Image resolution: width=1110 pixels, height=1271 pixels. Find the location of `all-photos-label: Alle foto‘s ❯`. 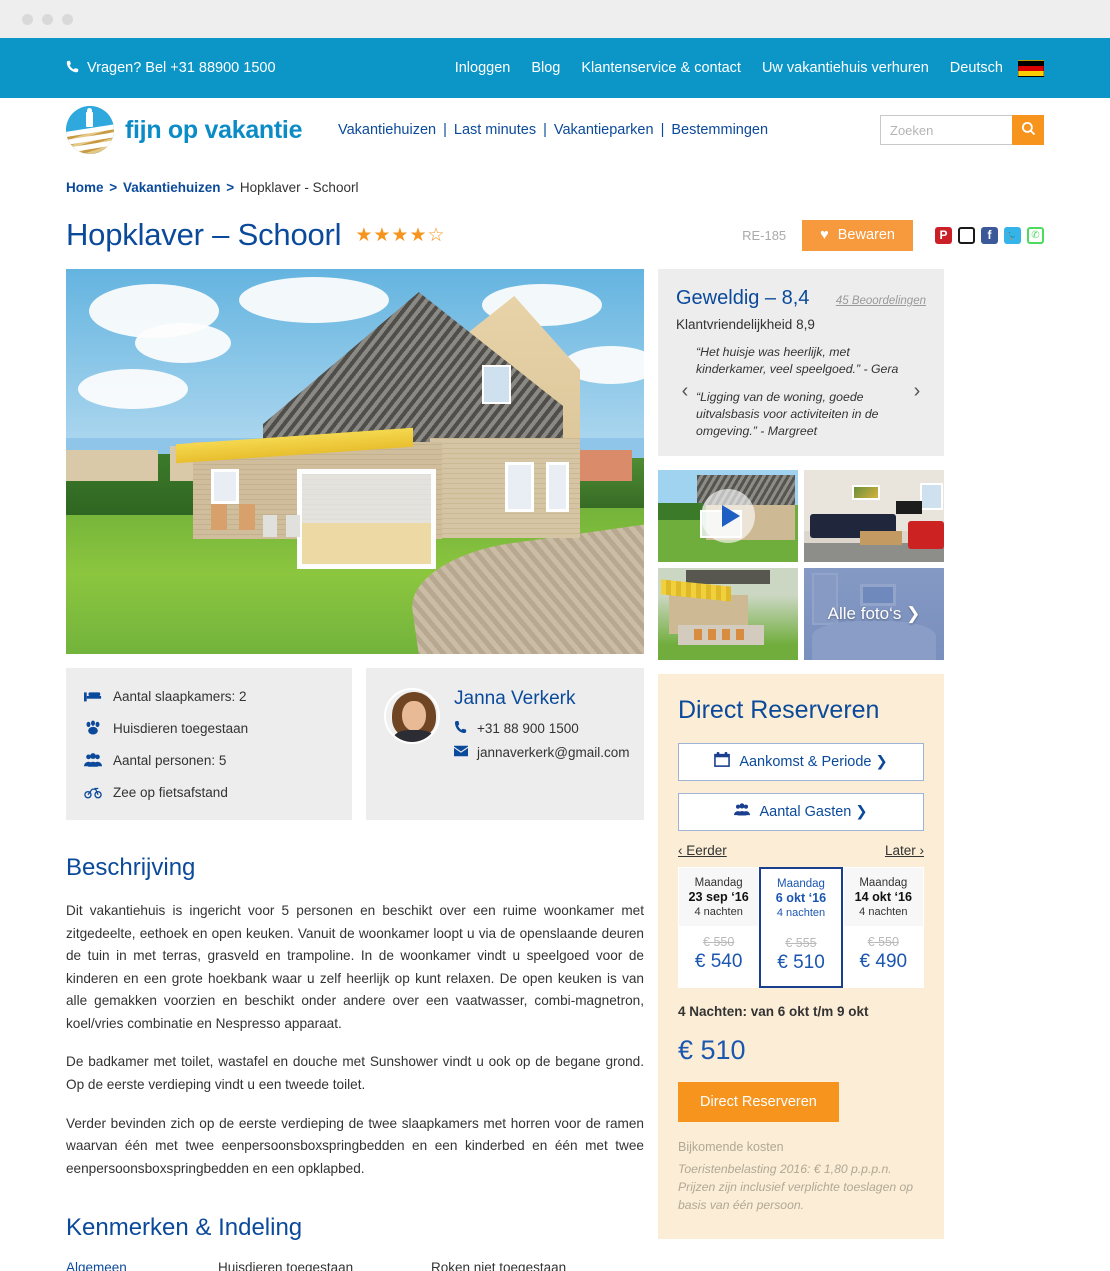

all-photos-label: Alle foto‘s ❯ is located at coordinates (874, 614).